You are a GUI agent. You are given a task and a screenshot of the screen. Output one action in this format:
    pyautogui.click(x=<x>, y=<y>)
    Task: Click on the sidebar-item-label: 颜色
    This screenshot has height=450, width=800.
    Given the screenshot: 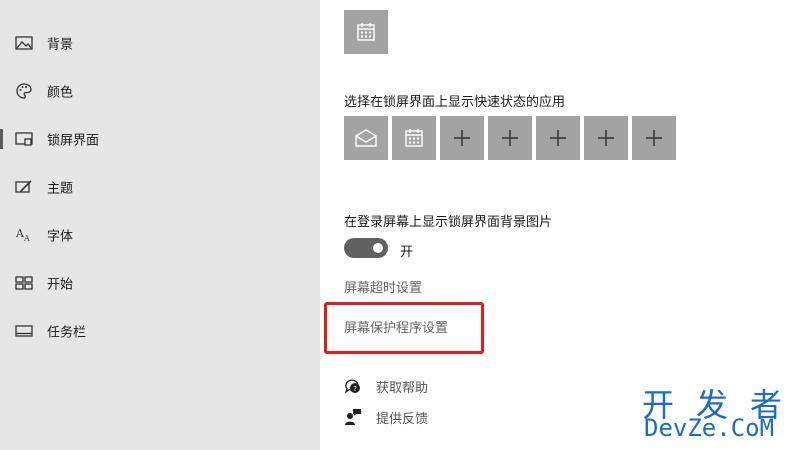 What is the action you would take?
    pyautogui.click(x=60, y=93)
    